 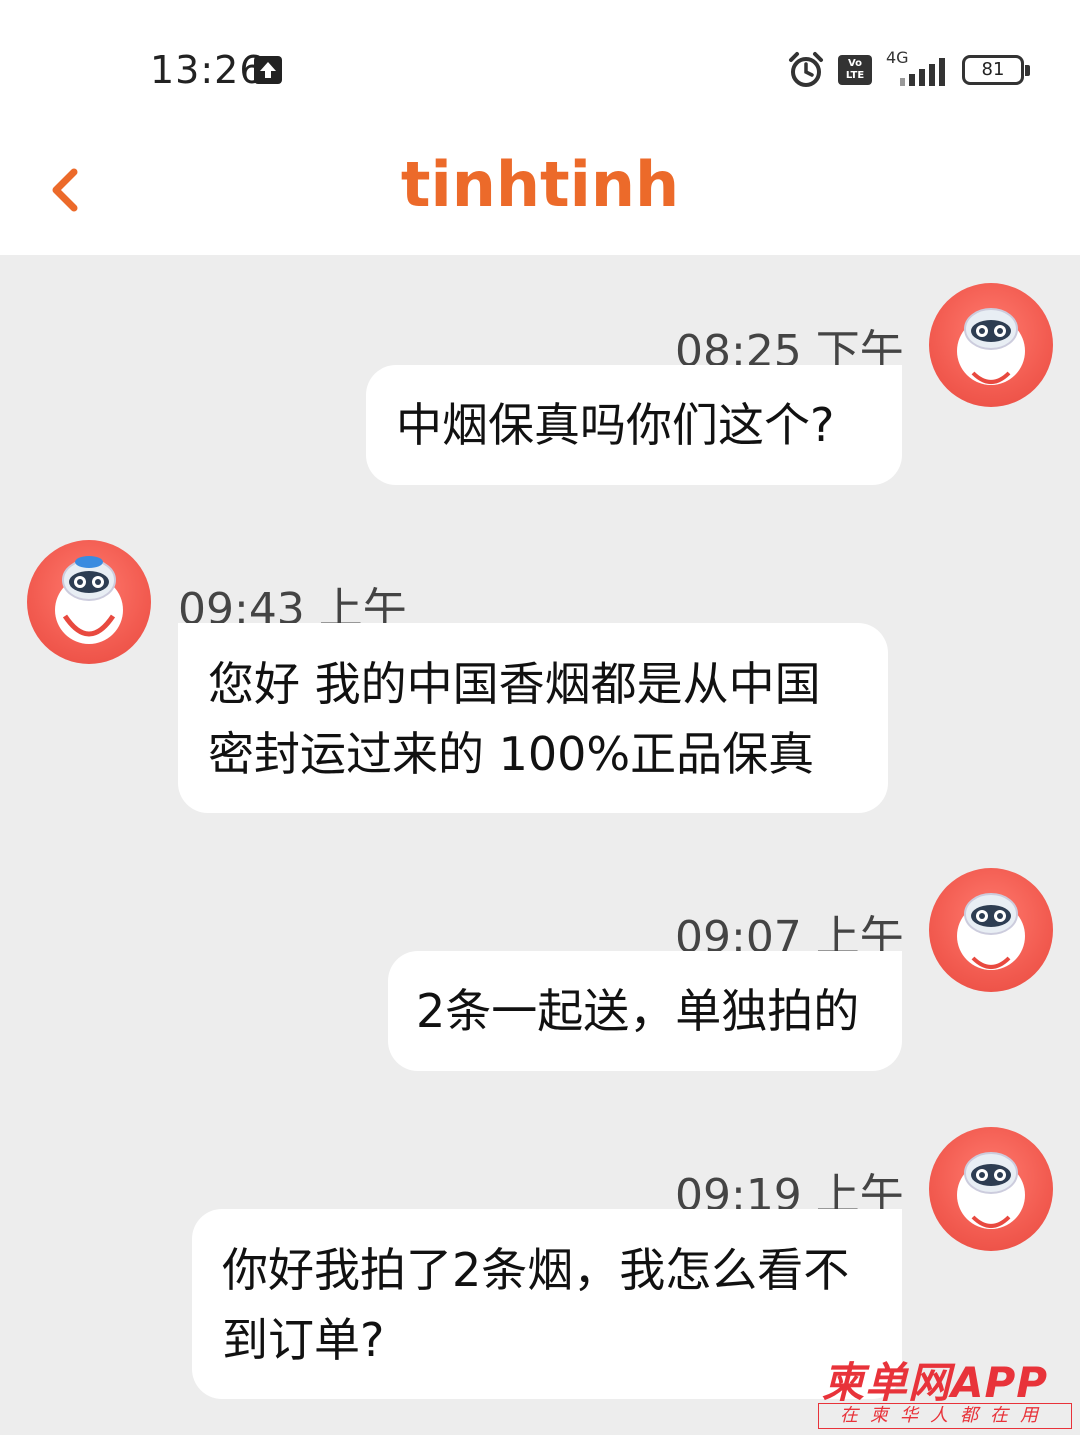 What do you see at coordinates (540, 184) in the screenshot?
I see `page-title: tinhtinh` at bounding box center [540, 184].